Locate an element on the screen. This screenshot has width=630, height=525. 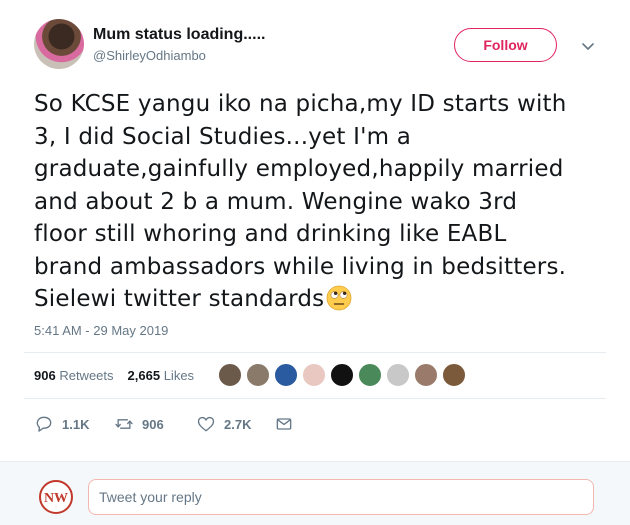
reply-action: 1.1K is located at coordinates (61, 424).